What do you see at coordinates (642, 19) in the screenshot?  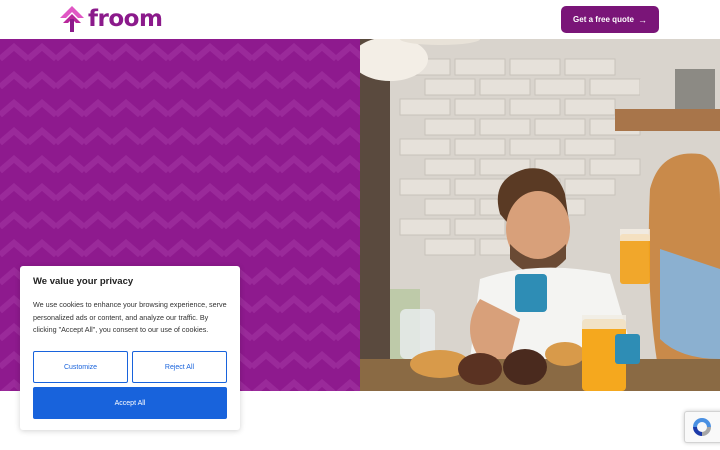 I see `arrow-right-icon: →` at bounding box center [642, 19].